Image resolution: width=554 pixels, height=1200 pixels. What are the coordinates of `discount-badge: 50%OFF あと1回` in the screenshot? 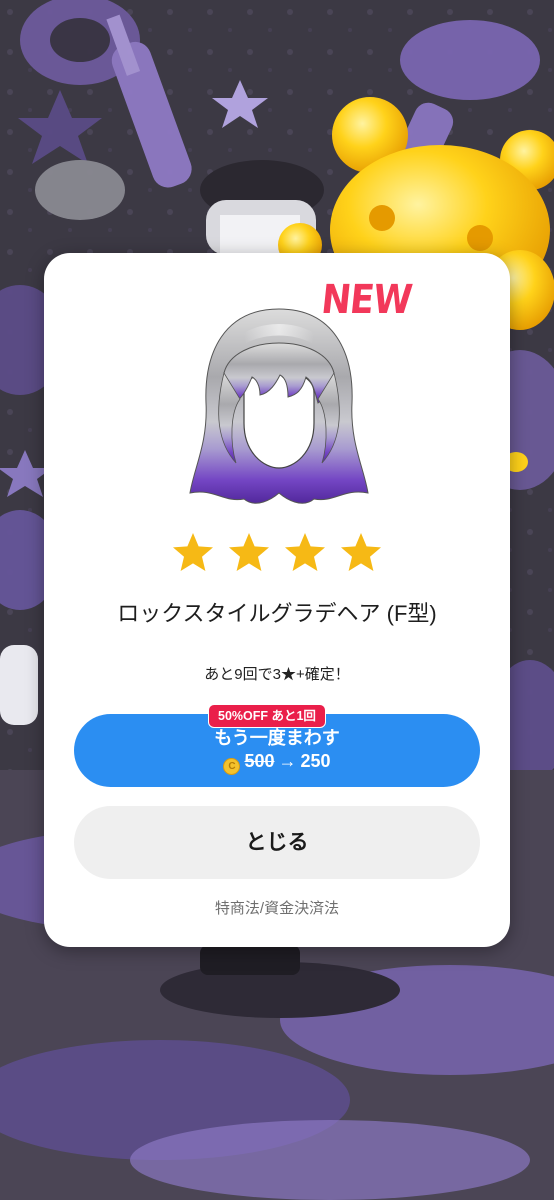 It's located at (267, 716).